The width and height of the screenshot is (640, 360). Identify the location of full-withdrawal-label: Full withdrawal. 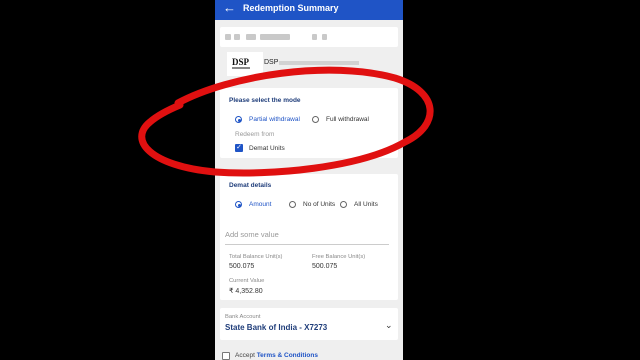
(347, 119).